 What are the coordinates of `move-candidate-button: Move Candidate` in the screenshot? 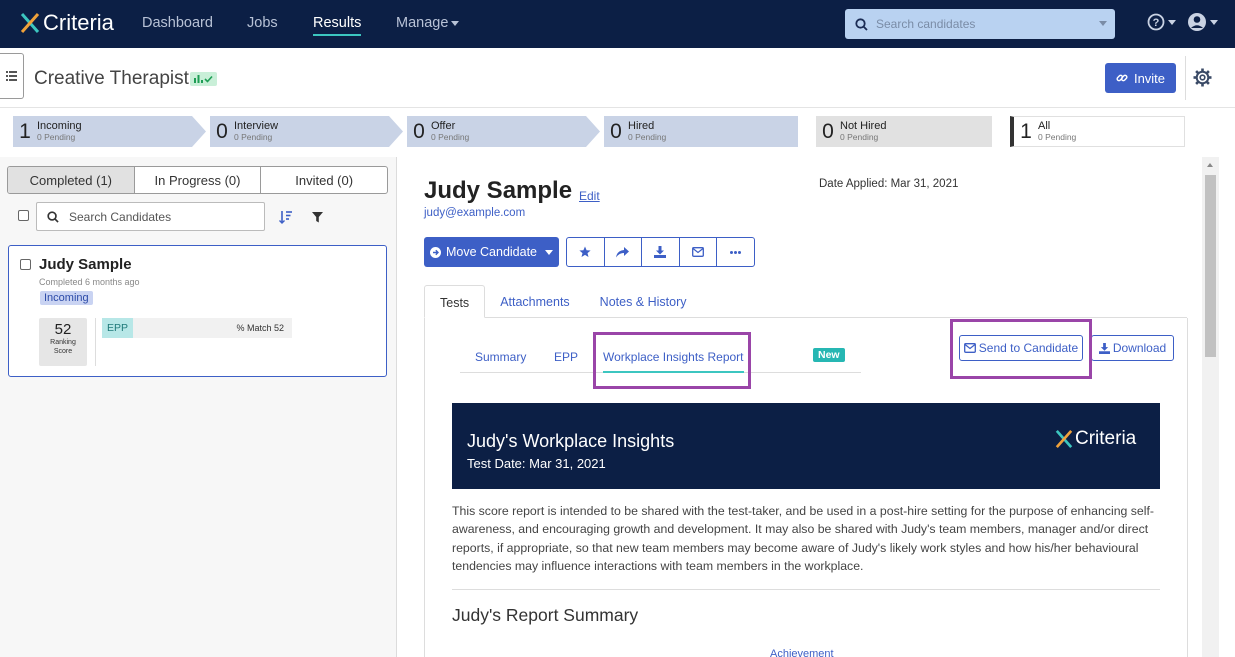 It's located at (491, 252).